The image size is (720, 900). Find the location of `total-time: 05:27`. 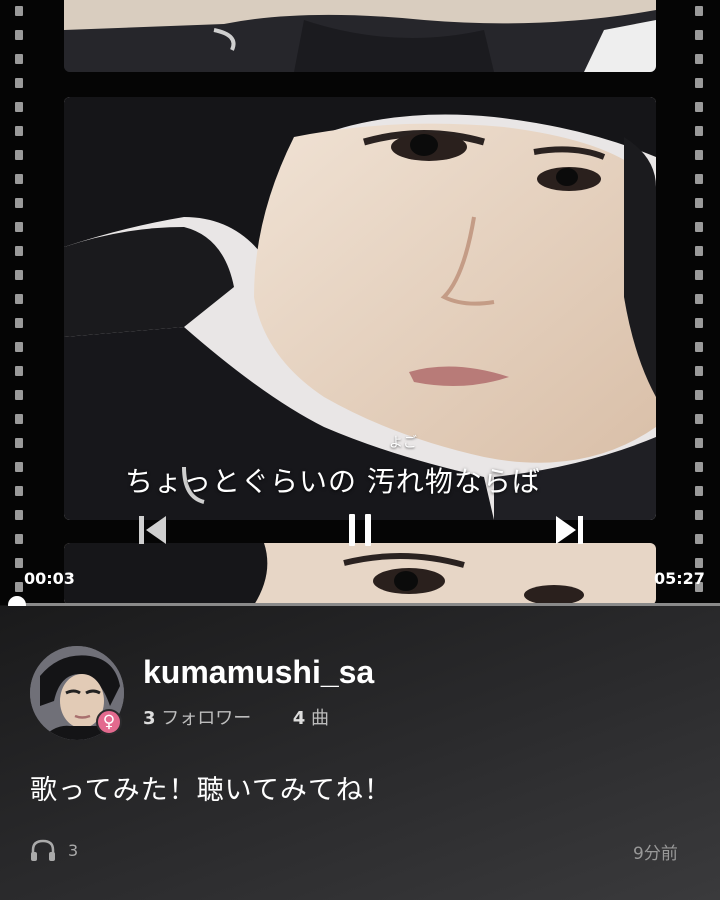

total-time: 05:27 is located at coordinates (679, 578).